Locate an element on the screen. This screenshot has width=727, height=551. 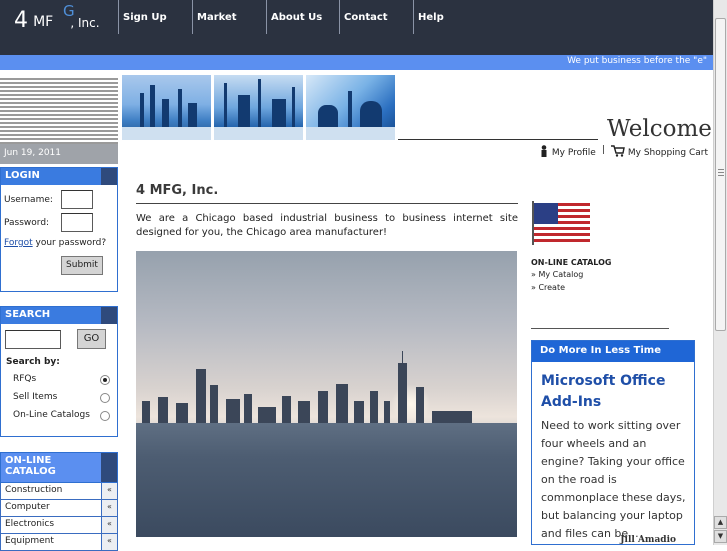
nav-sign-up: Sign Up is located at coordinates (142, 17).